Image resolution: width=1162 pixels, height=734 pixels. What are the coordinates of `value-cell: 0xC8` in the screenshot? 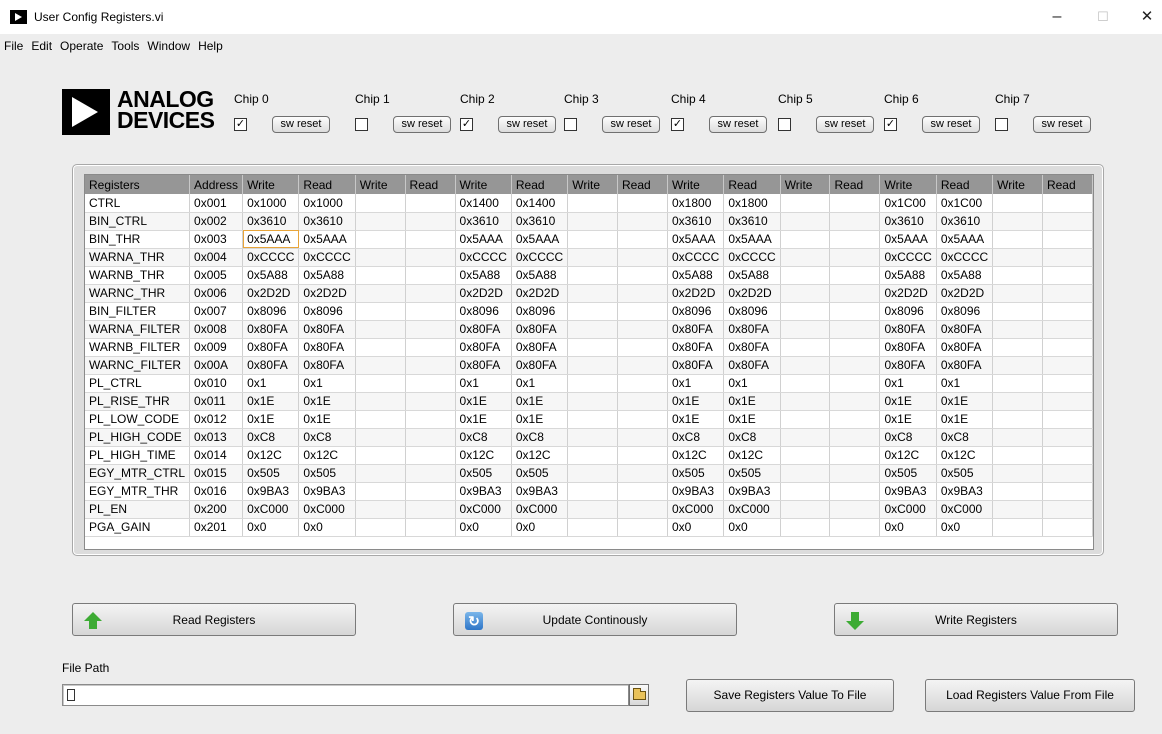 It's located at (752, 437).